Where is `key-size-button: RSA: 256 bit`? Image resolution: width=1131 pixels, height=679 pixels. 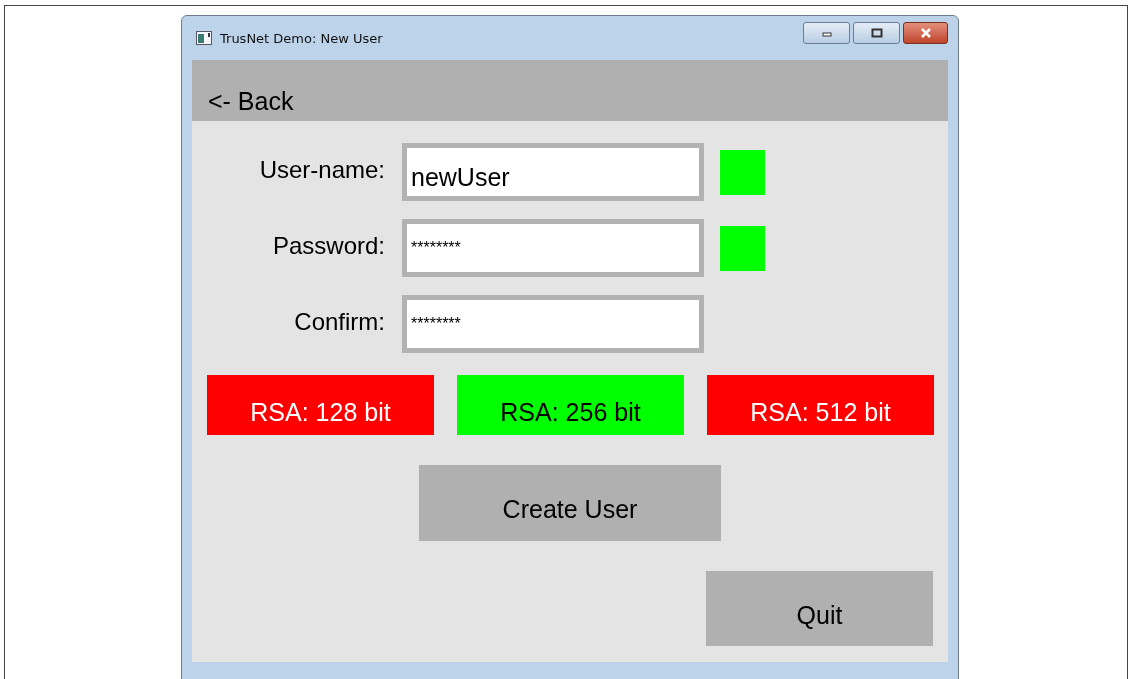 key-size-button: RSA: 256 bit is located at coordinates (570, 405).